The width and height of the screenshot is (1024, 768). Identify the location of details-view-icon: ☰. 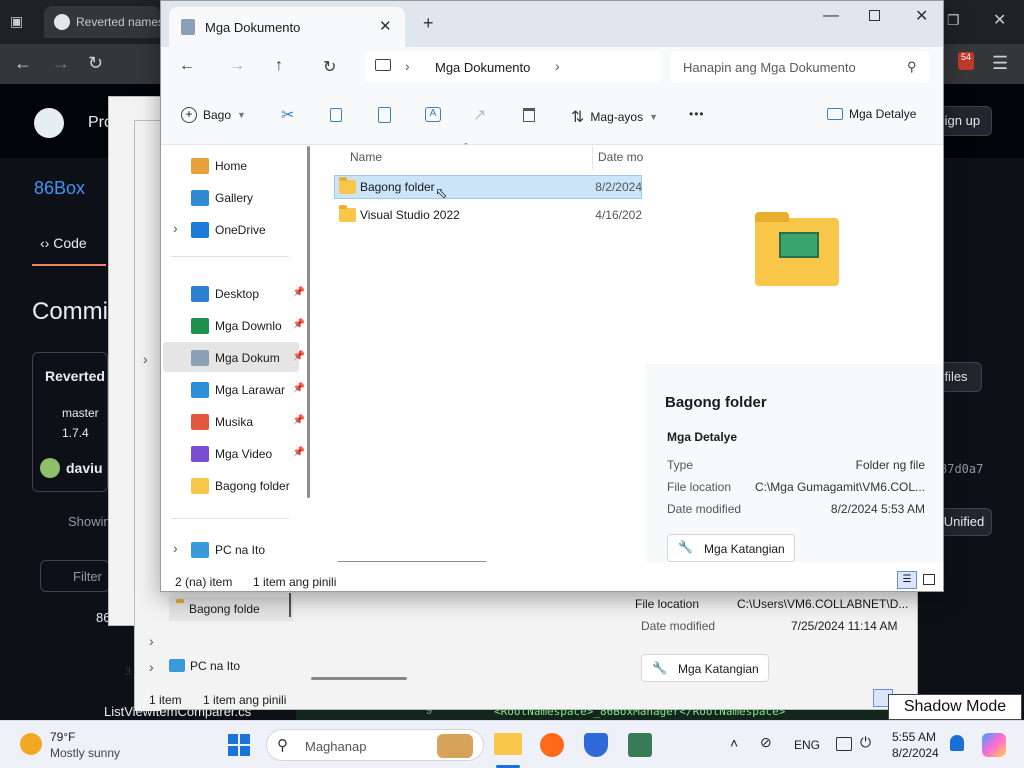
(907, 580).